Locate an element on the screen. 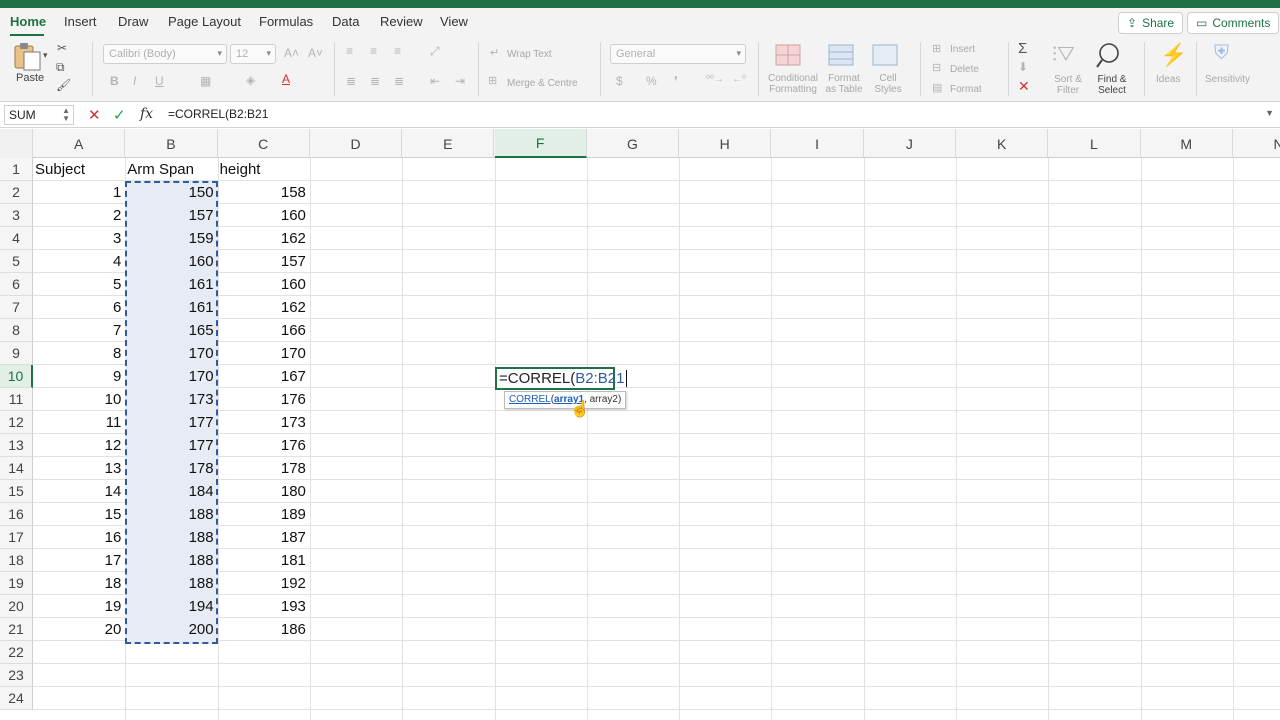 The image size is (1280, 720). format-cells-icon: ▤ is located at coordinates (937, 87).